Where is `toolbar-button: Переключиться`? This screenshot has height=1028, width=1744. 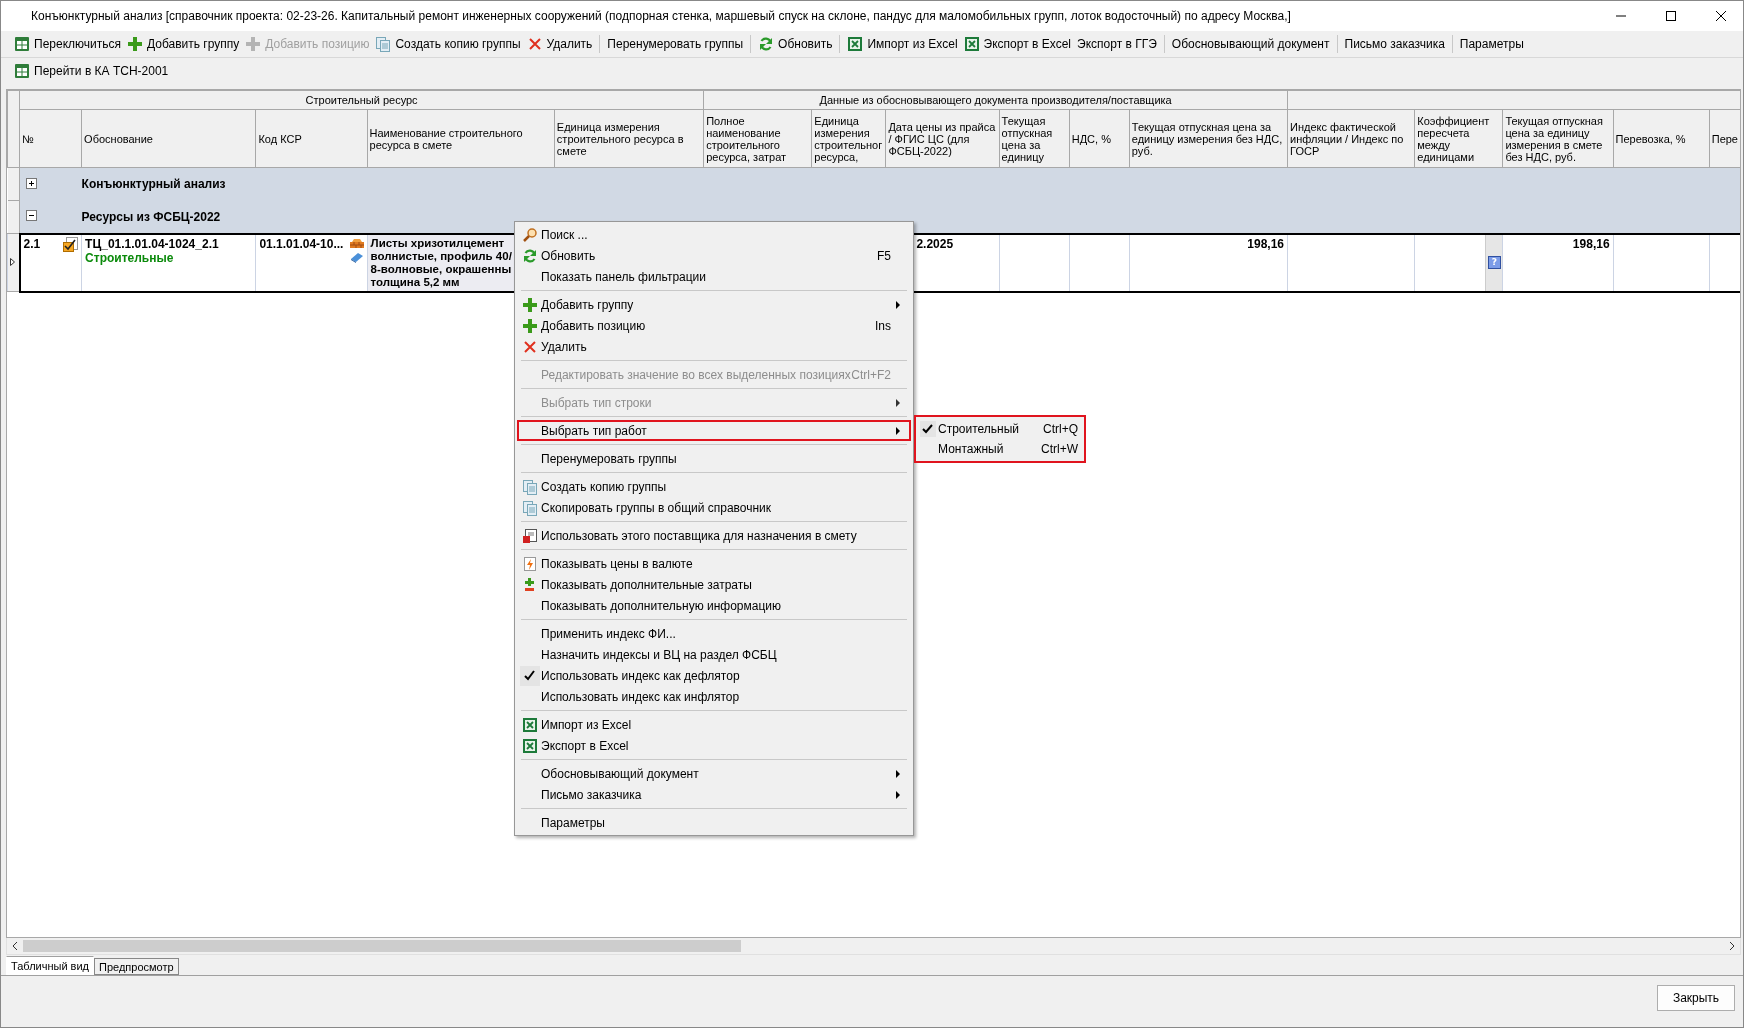
toolbar-button: Переключиться is located at coordinates (67, 44).